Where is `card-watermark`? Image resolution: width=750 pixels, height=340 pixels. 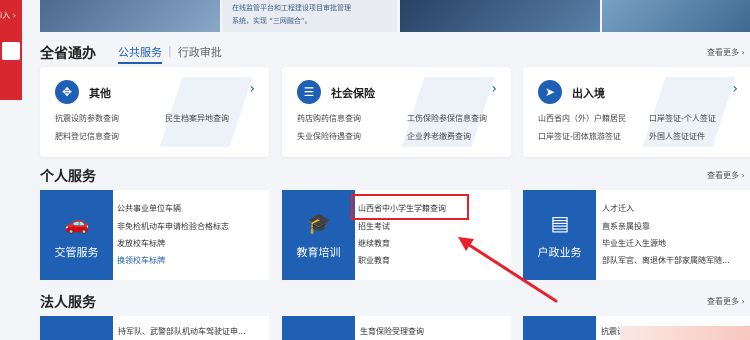
card-watermark is located at coordinates (206, 112).